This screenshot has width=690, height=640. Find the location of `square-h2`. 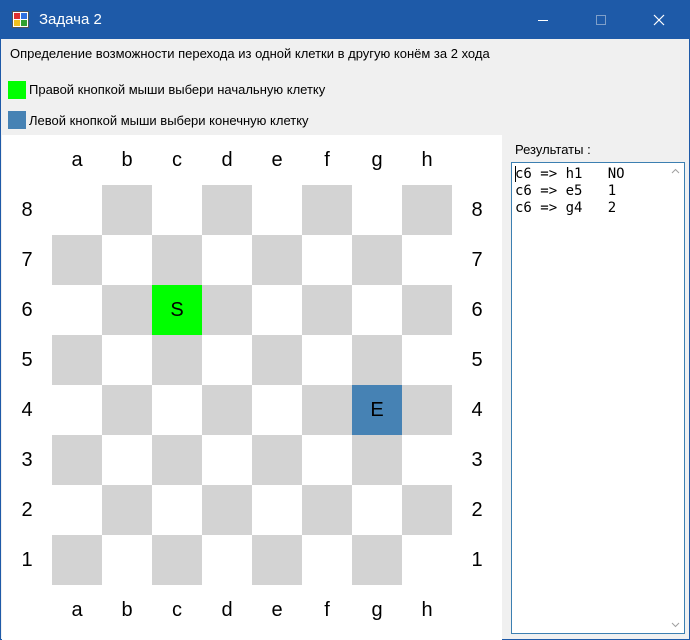

square-h2 is located at coordinates (427, 510).